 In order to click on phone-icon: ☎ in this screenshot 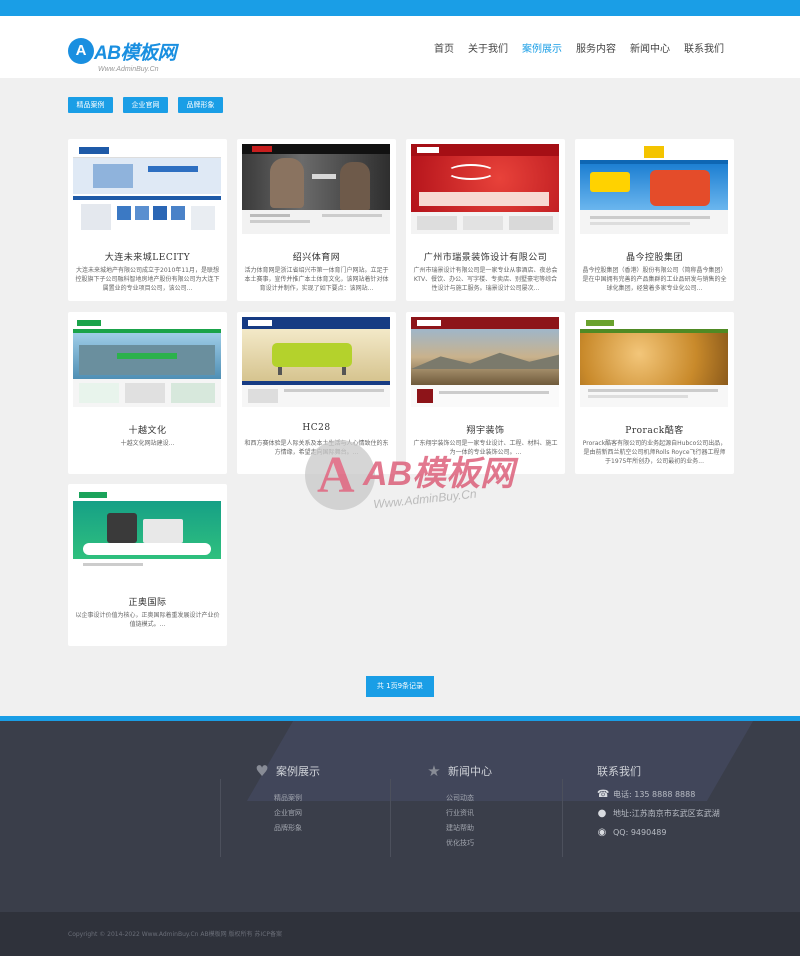, I will do `click(603, 794)`.